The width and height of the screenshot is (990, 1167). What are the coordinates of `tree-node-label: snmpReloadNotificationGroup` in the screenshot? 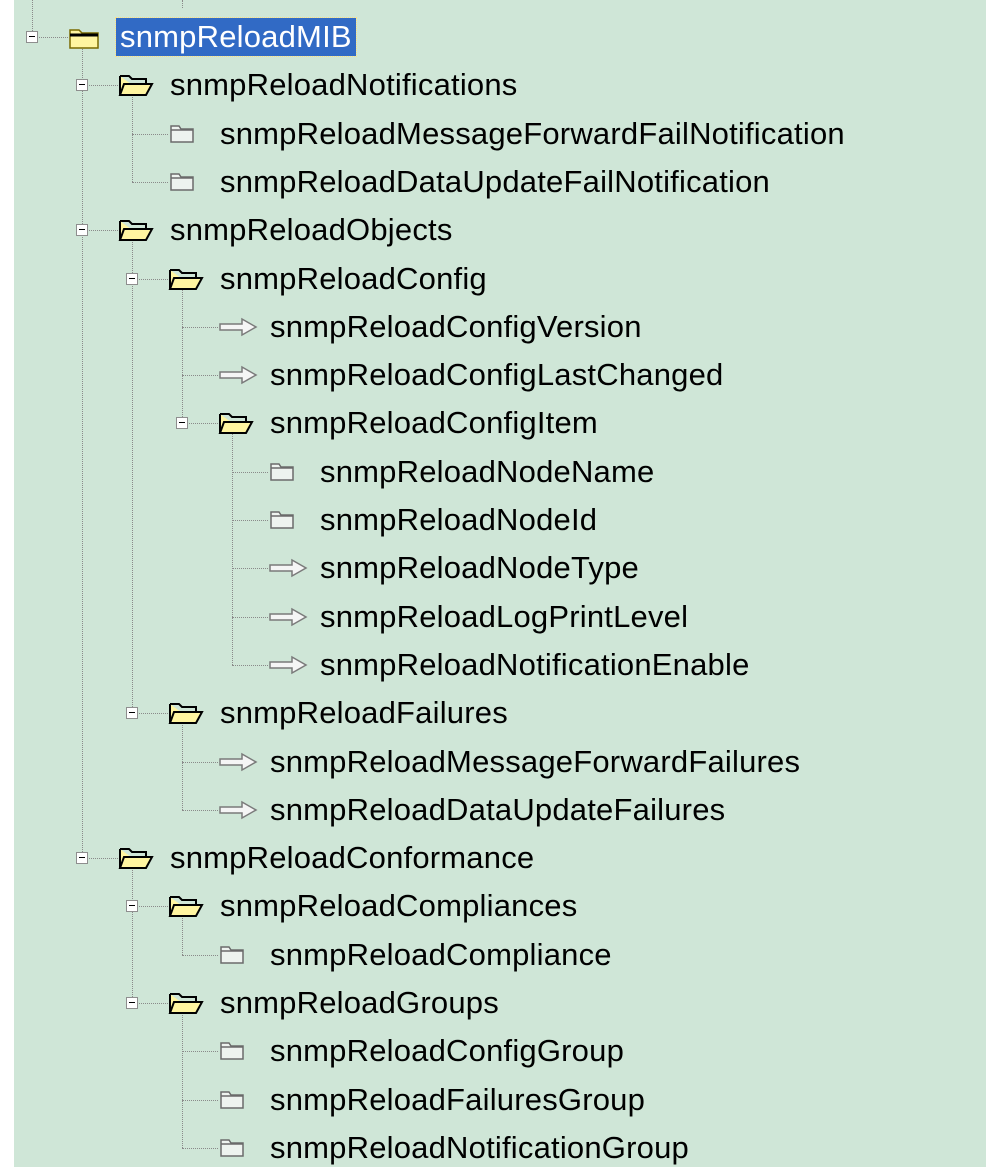 It's located at (479, 1148).